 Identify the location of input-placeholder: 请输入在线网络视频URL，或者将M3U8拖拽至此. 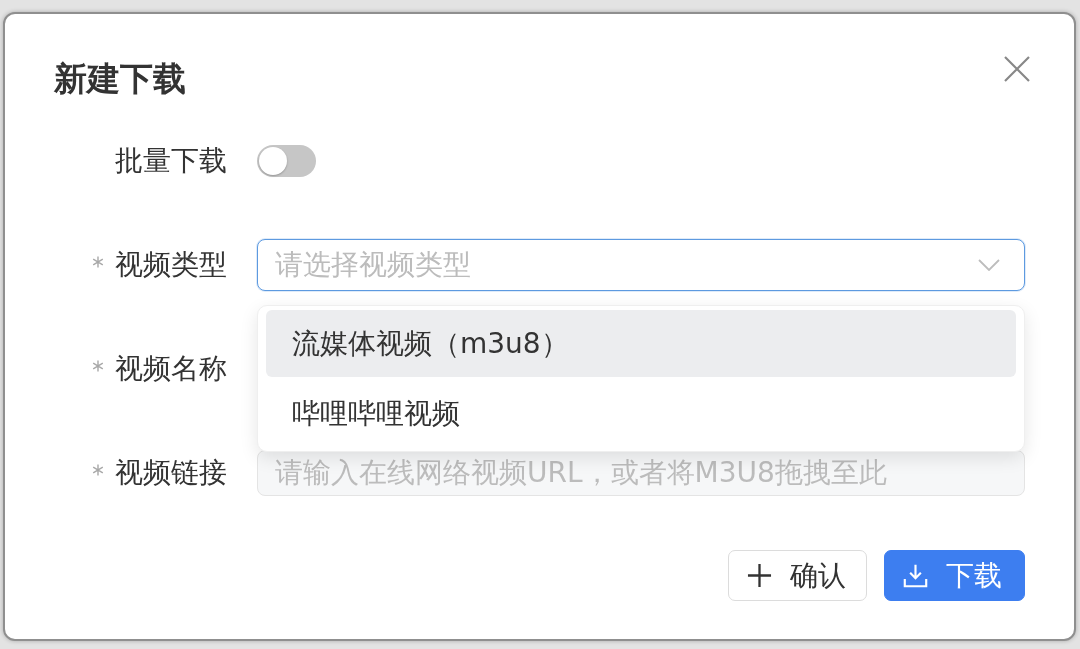
(581, 473).